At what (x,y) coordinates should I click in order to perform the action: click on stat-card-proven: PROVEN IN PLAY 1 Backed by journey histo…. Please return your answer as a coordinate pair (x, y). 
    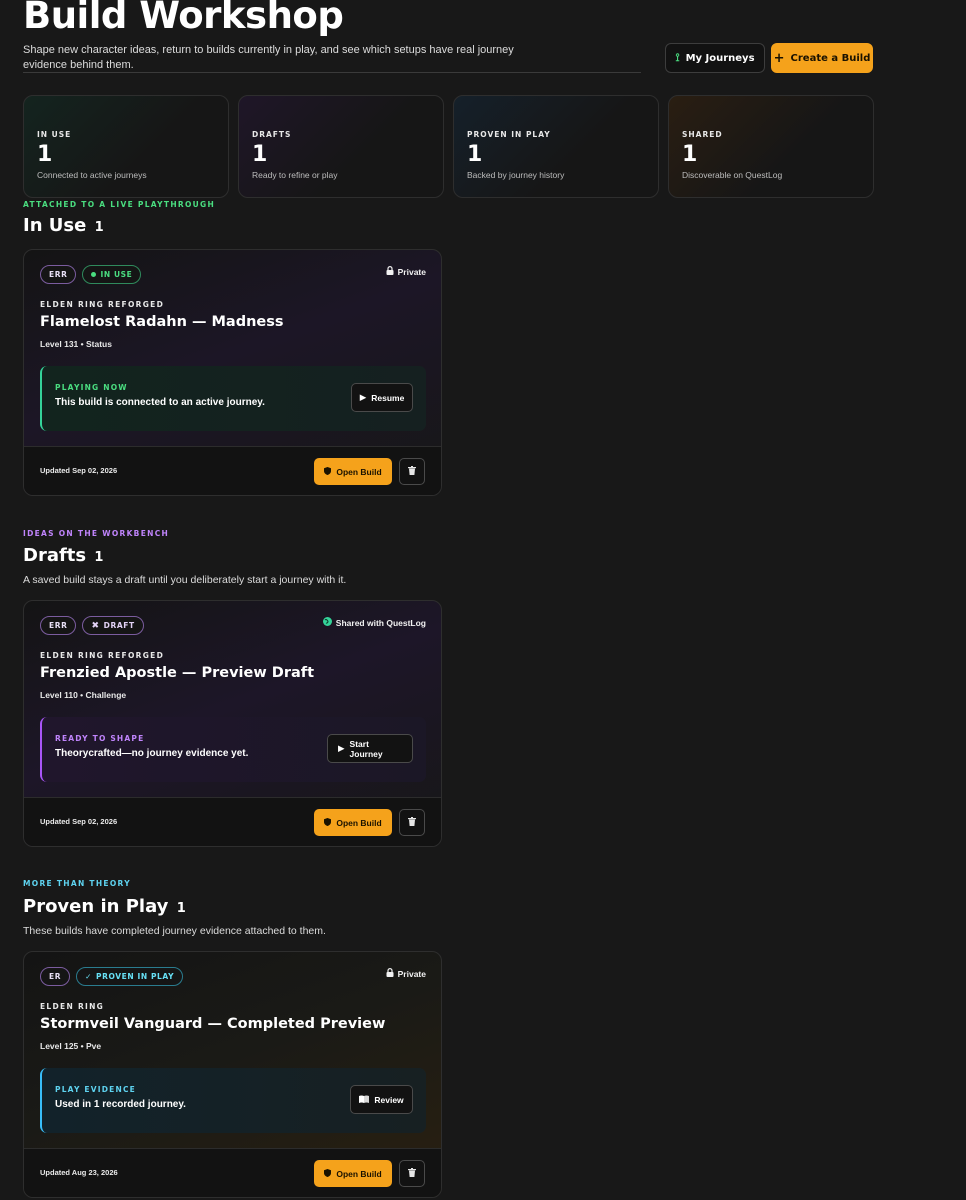
    Looking at the image, I should click on (556, 146).